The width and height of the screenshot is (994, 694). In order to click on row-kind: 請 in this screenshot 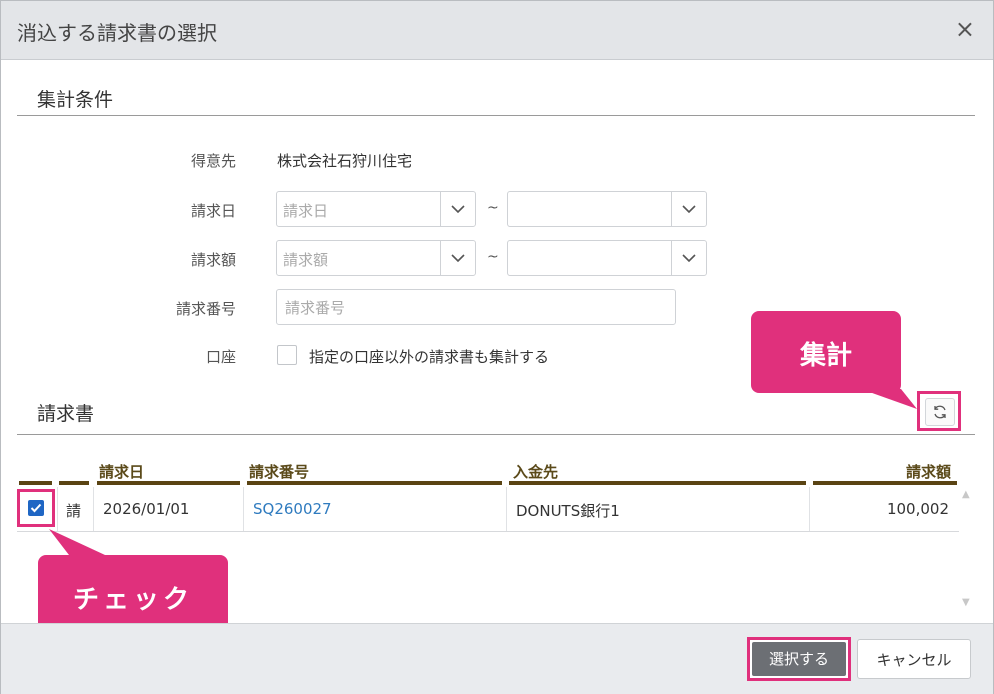, I will do `click(74, 511)`.